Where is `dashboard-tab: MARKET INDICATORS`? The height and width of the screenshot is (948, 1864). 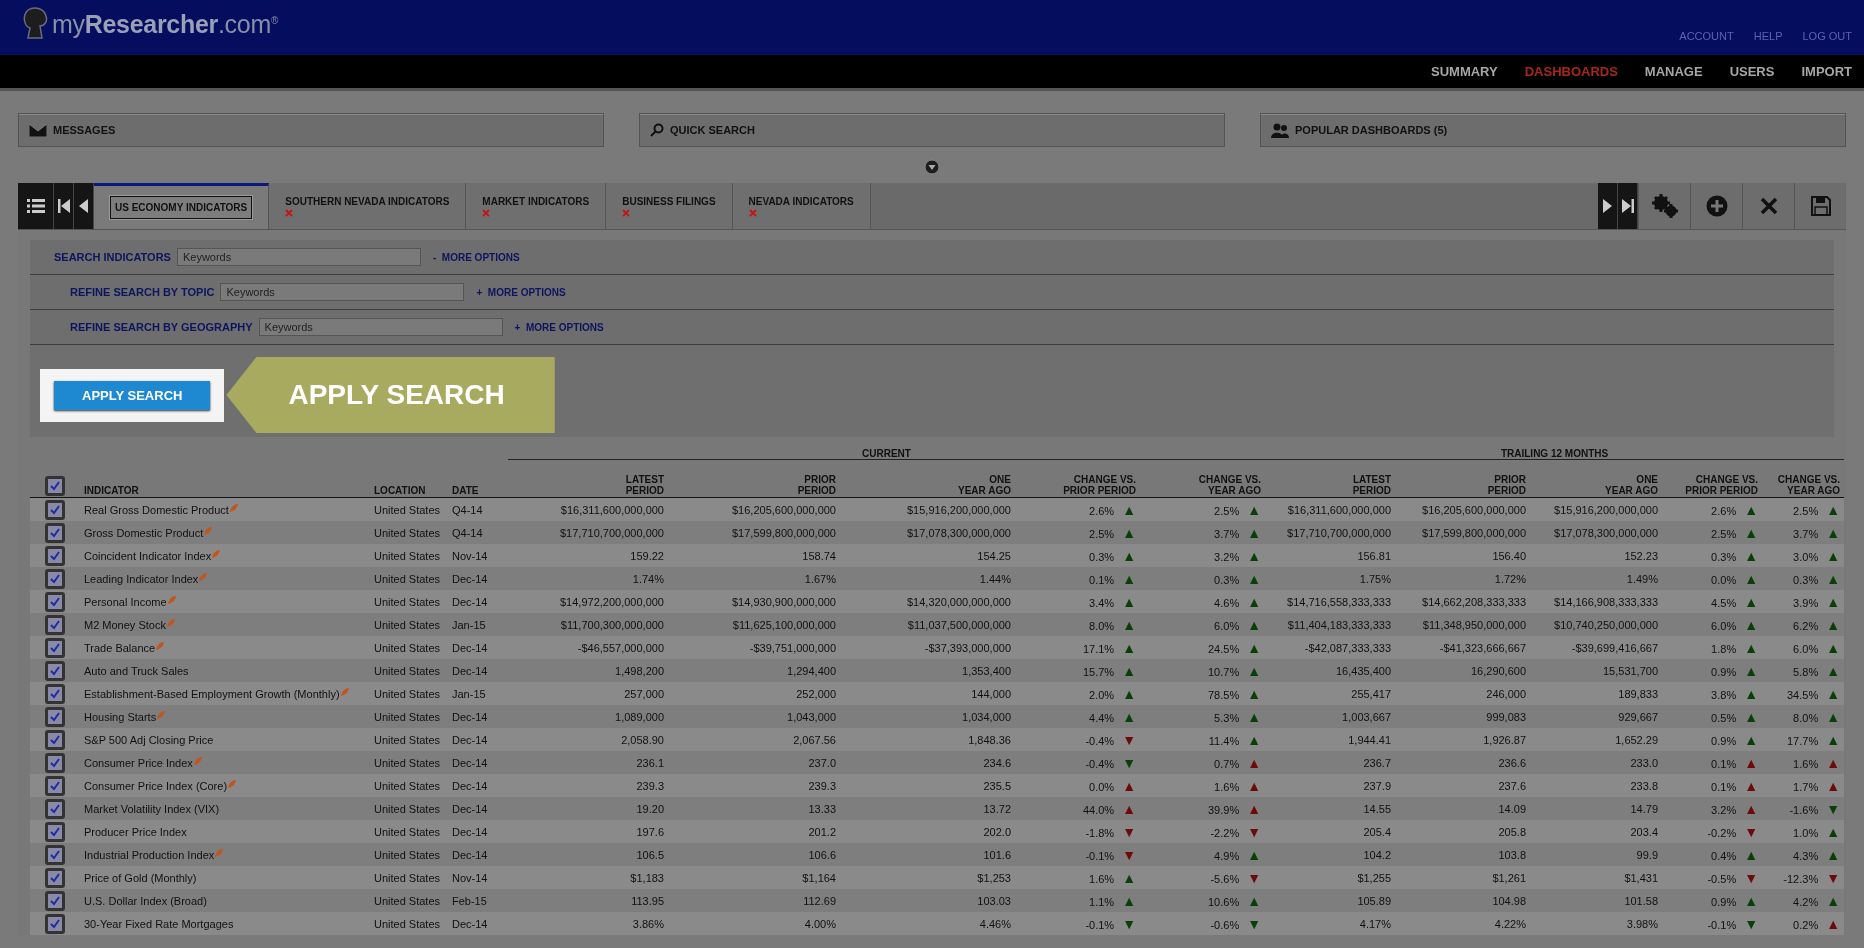 dashboard-tab: MARKET INDICATORS is located at coordinates (536, 206).